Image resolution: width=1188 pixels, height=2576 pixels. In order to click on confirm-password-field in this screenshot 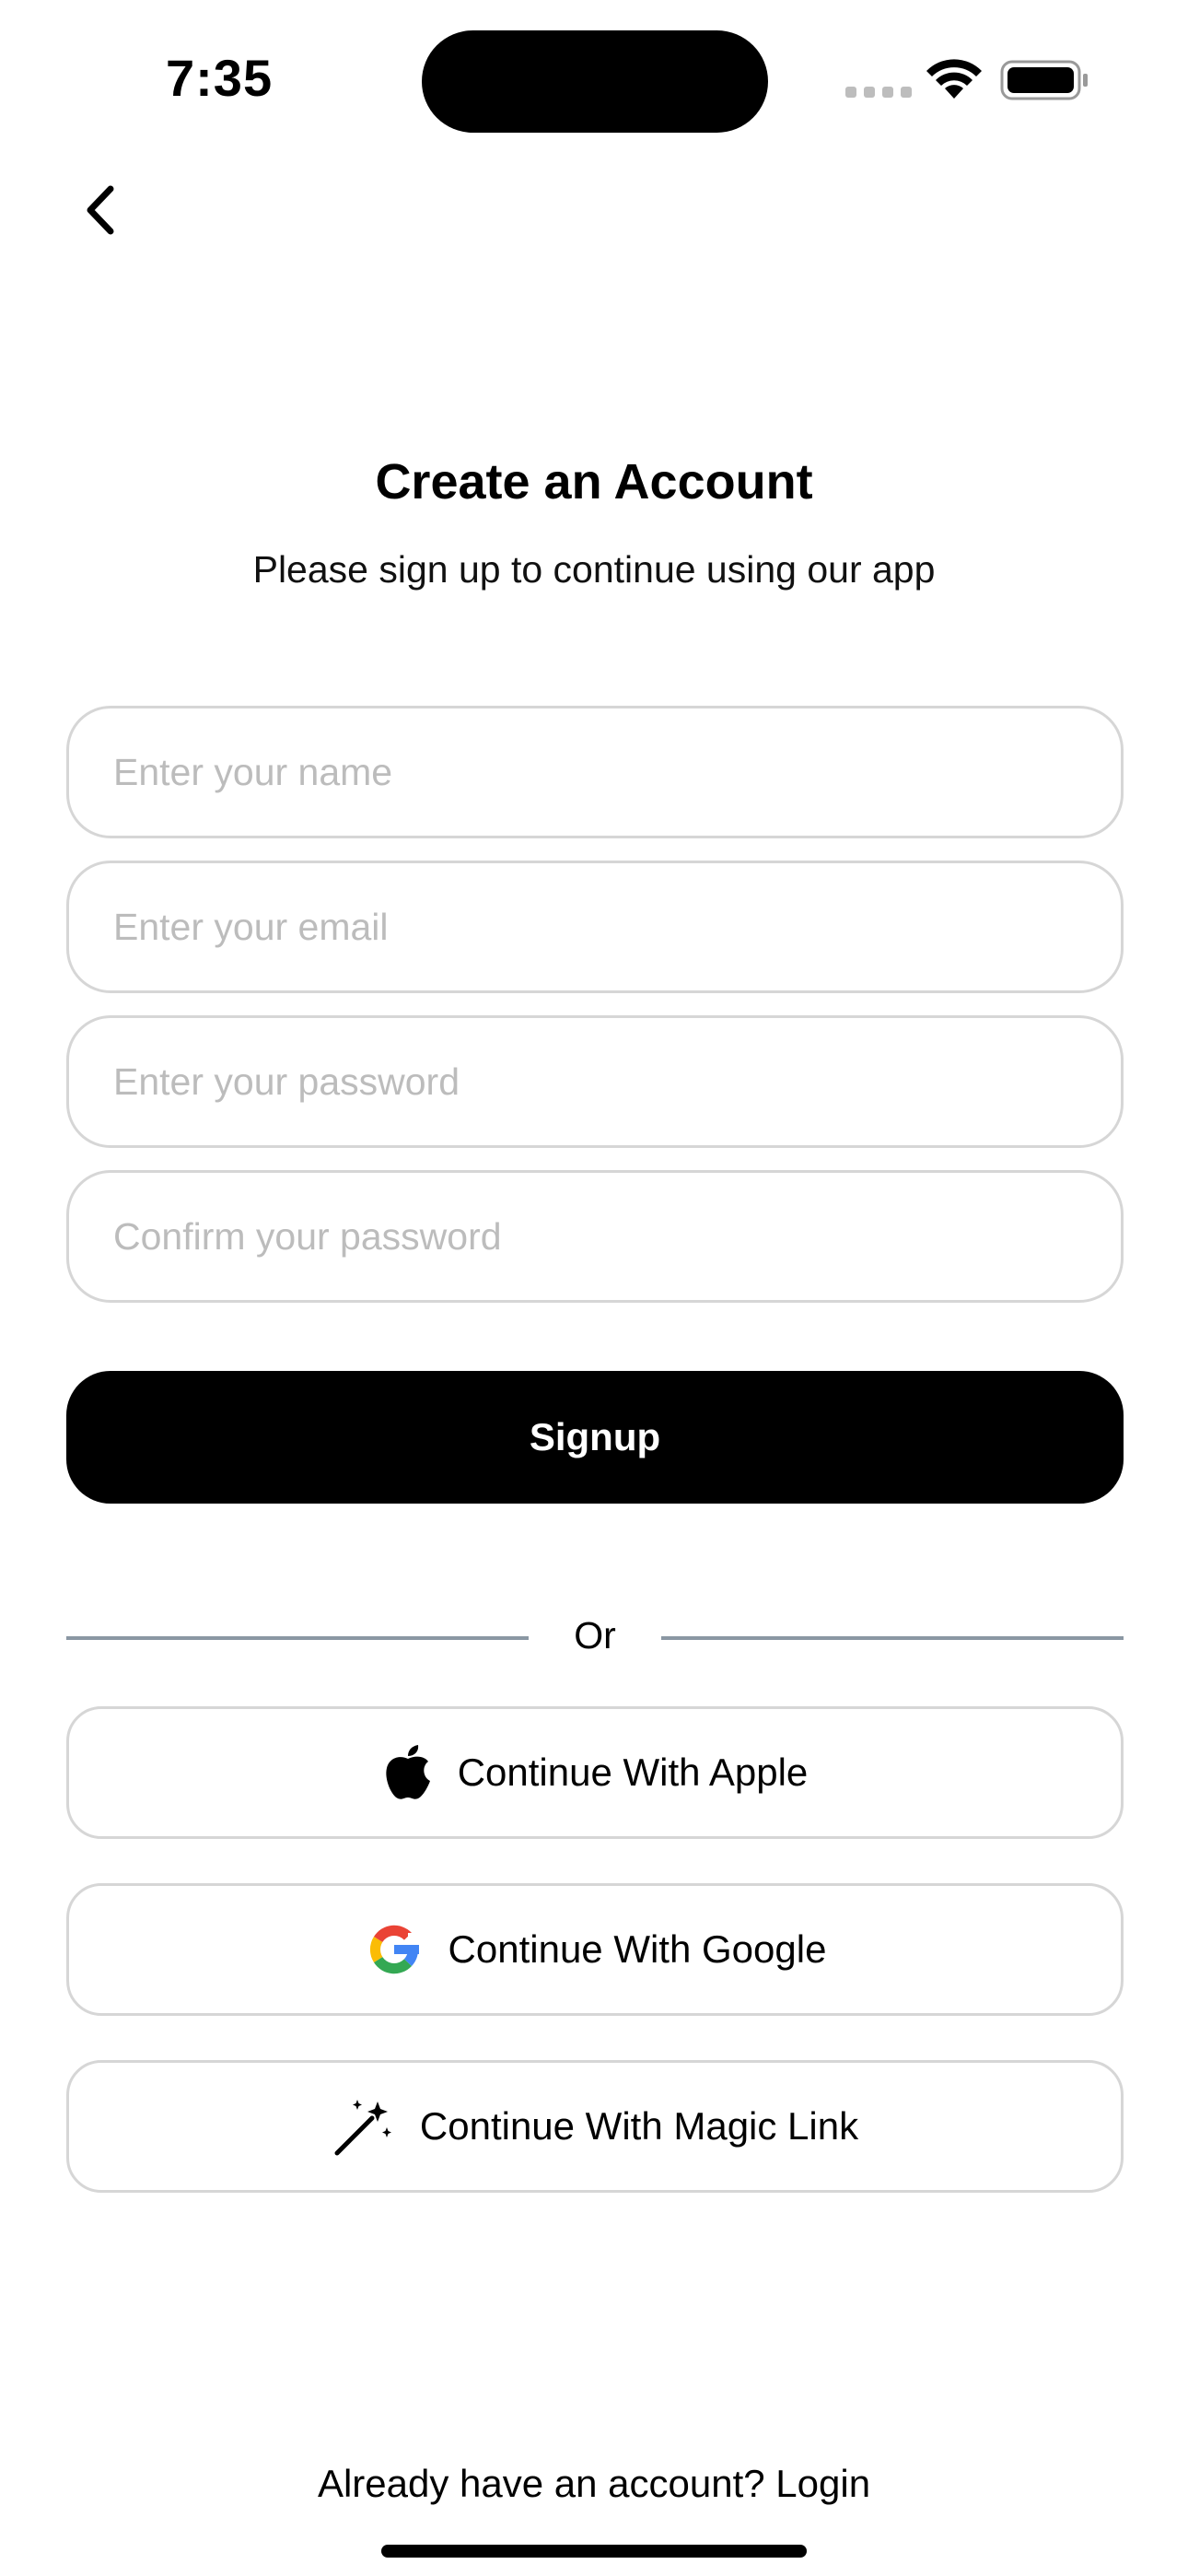, I will do `click(595, 1236)`.